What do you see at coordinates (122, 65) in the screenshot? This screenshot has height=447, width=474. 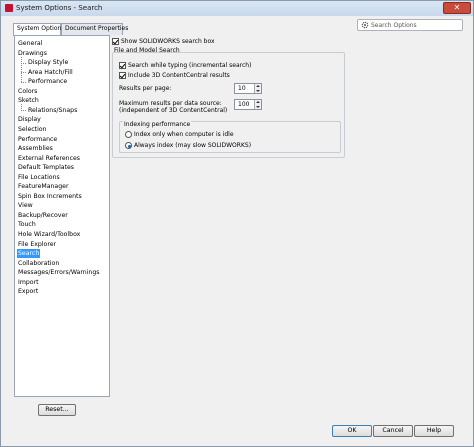 I see `search-while-typing-checkbox` at bounding box center [122, 65].